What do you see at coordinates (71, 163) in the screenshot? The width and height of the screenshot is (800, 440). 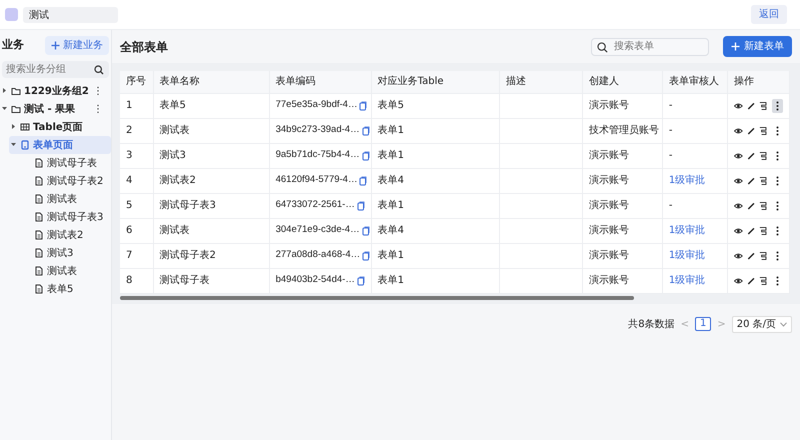 I see `tree-item: 测试母子表` at bounding box center [71, 163].